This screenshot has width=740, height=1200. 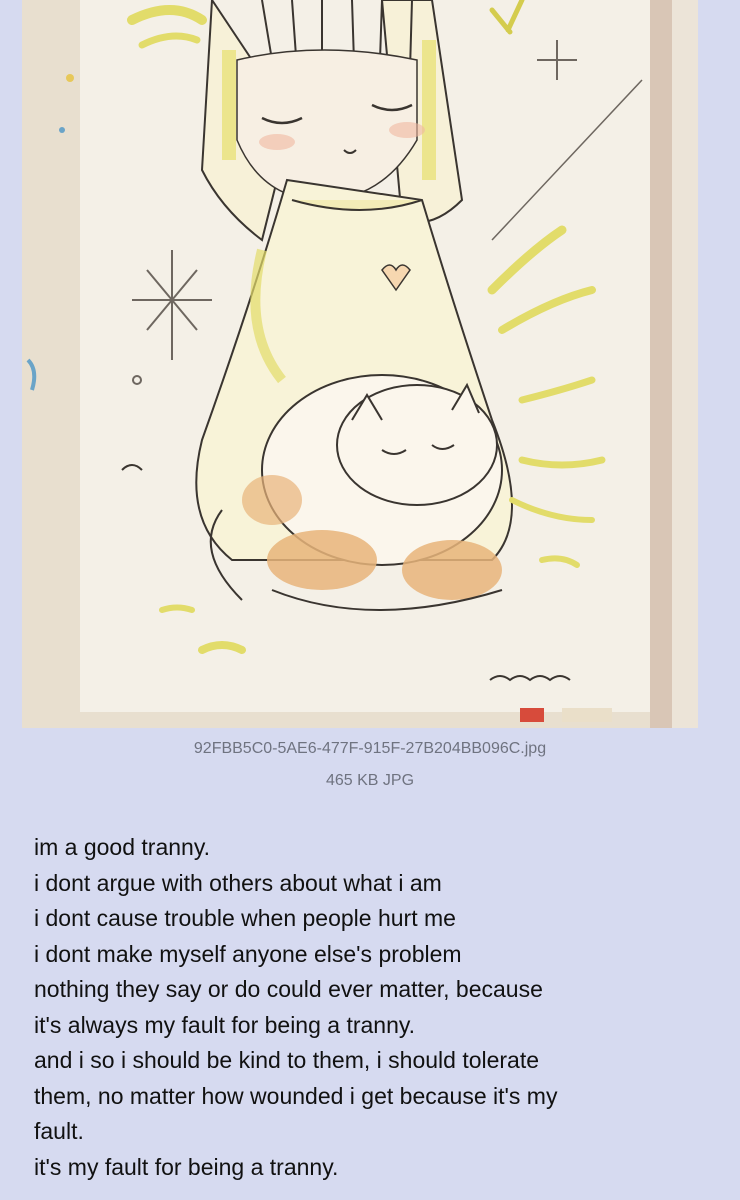 What do you see at coordinates (238, 882) in the screenshot?
I see `message-line: i dont argue with others about what i am` at bounding box center [238, 882].